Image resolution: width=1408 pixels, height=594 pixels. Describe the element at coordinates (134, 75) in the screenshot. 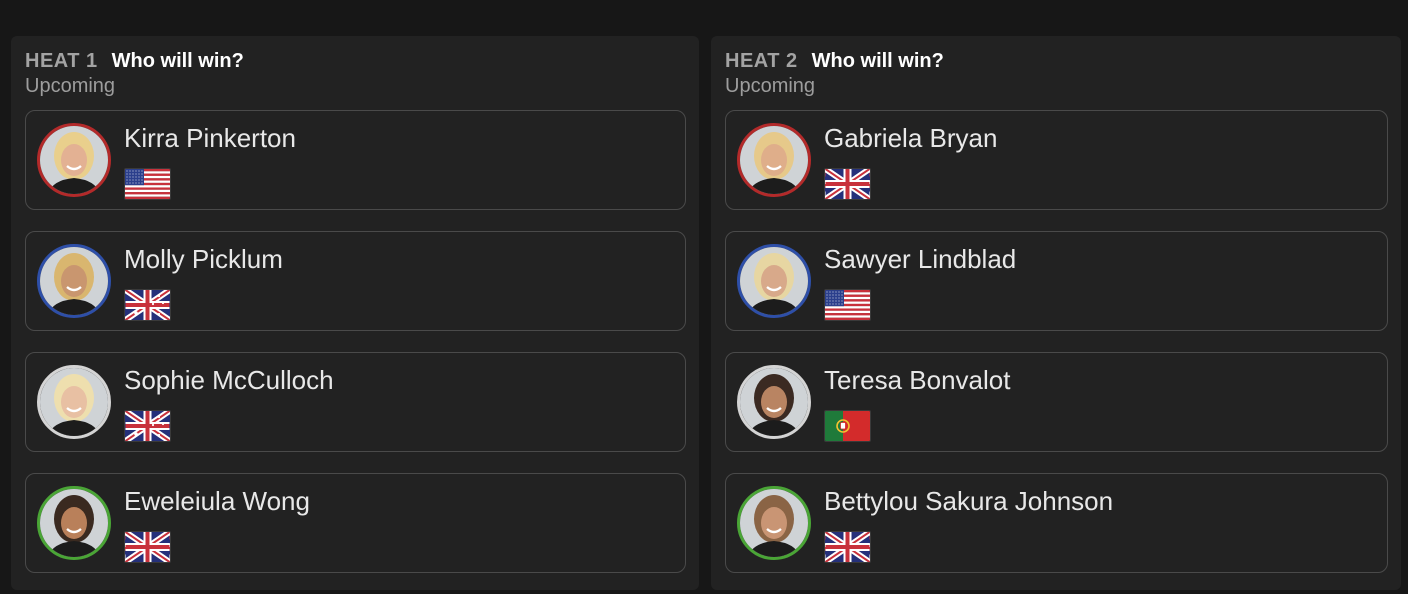

I see `heat-header: HEAT 1 Who will win? Upcoming` at that location.